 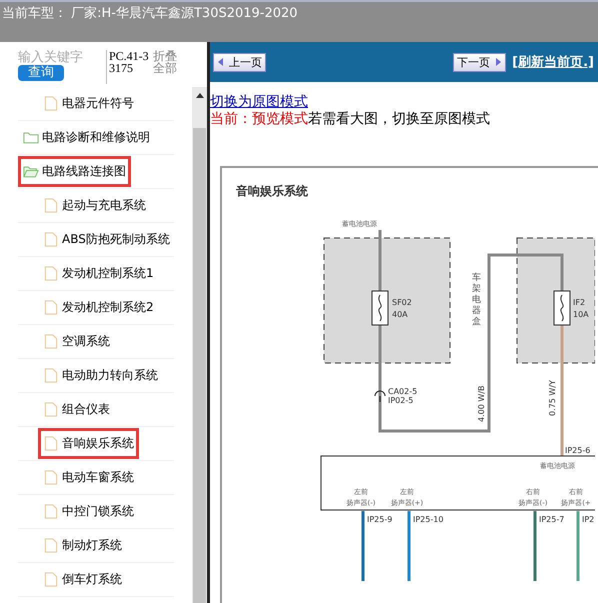 What do you see at coordinates (98, 307) in the screenshot?
I see `tree-item: 发动机控制系统2` at bounding box center [98, 307].